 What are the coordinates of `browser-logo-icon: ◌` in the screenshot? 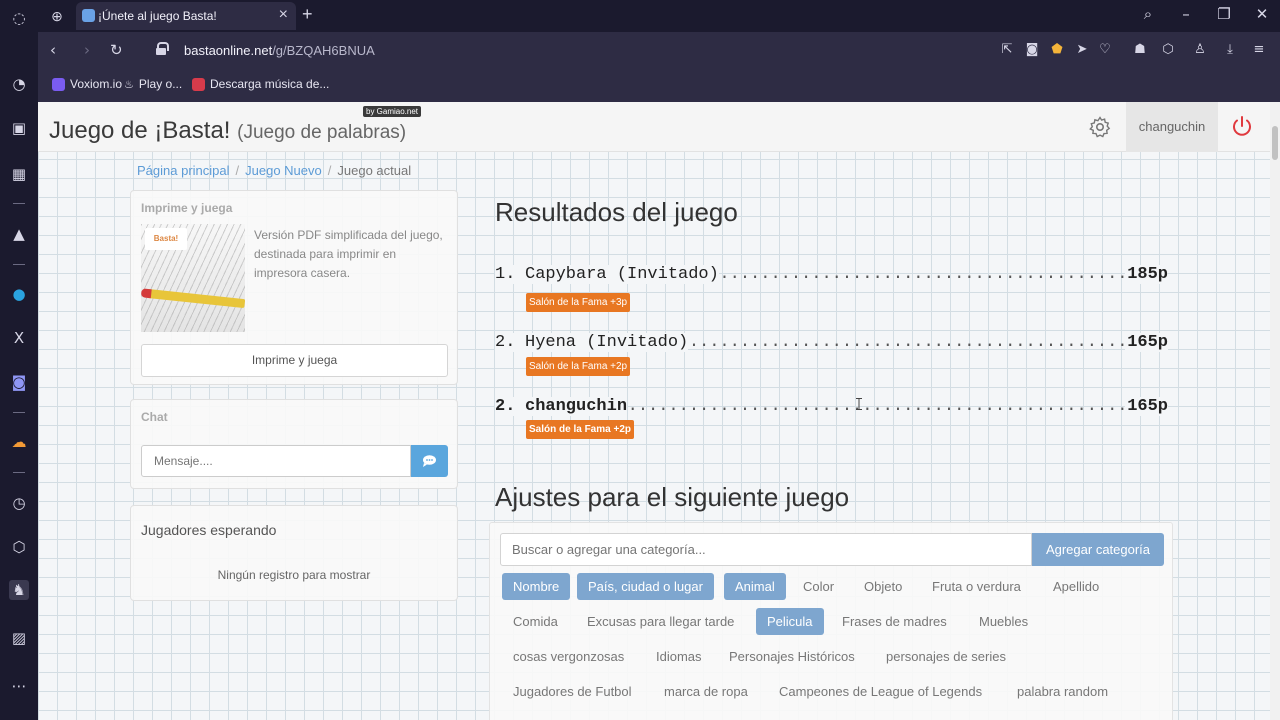 It's located at (19, 18).